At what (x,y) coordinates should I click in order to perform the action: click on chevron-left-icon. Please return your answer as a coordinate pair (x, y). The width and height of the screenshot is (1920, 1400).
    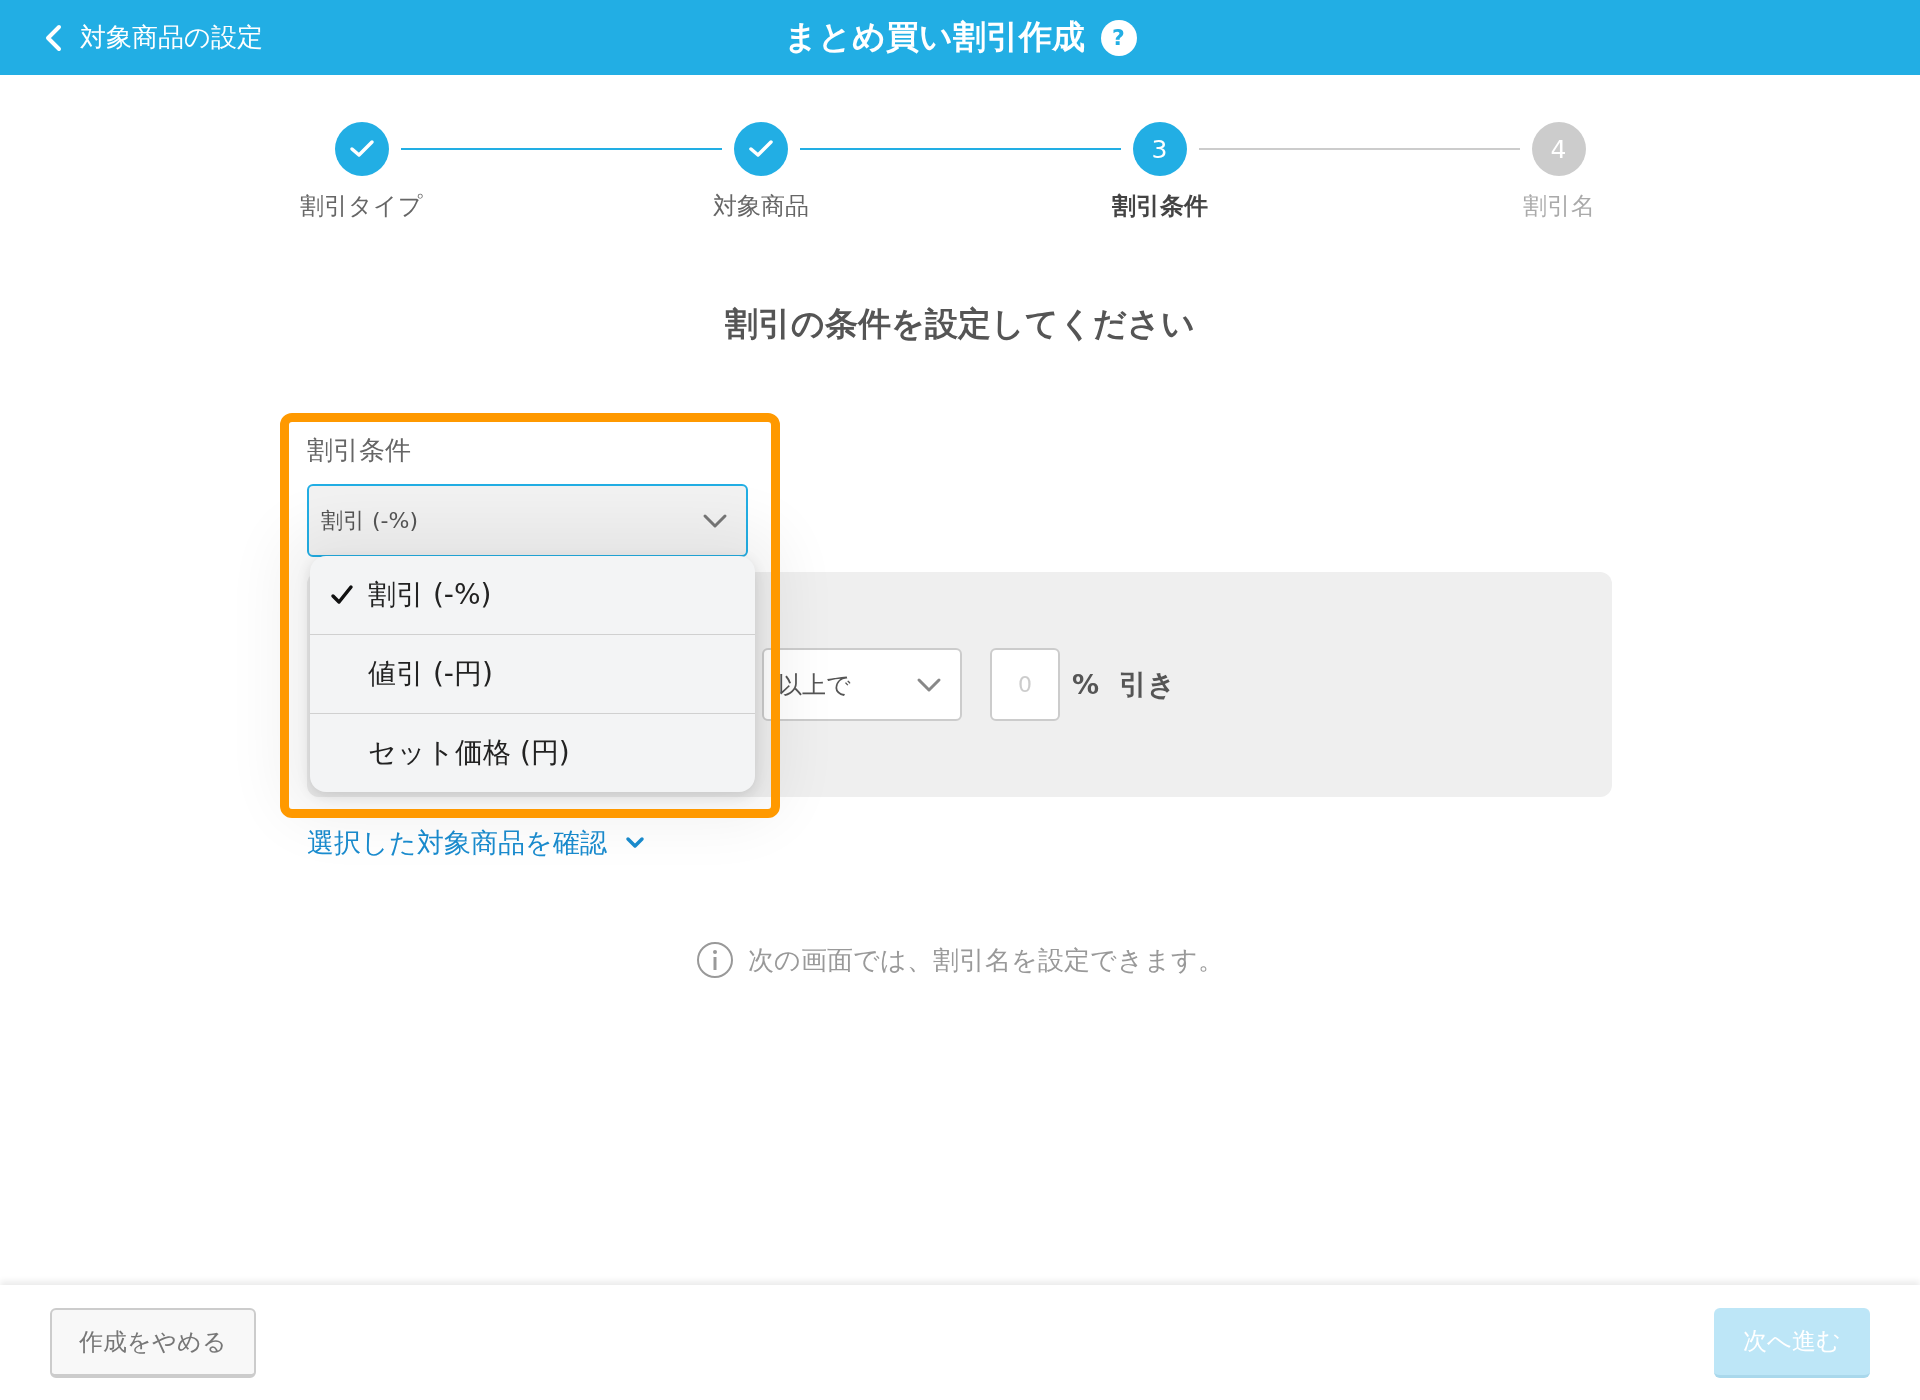
    Looking at the image, I should click on (53, 37).